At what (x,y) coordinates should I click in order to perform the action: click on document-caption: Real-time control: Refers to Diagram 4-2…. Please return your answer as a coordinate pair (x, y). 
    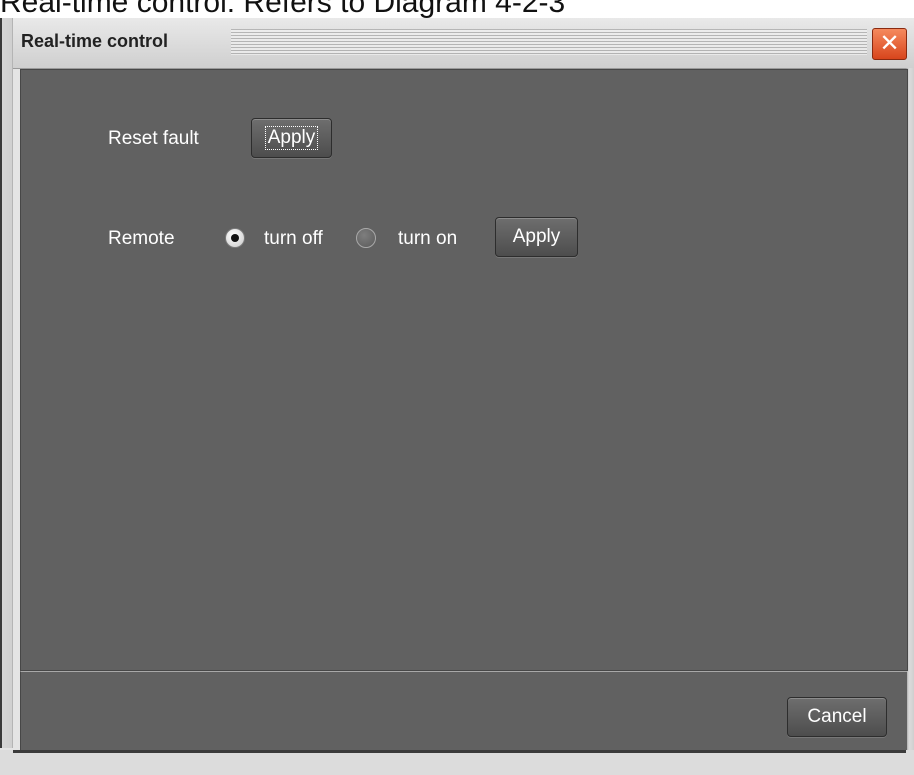
    Looking at the image, I should click on (283, 9).